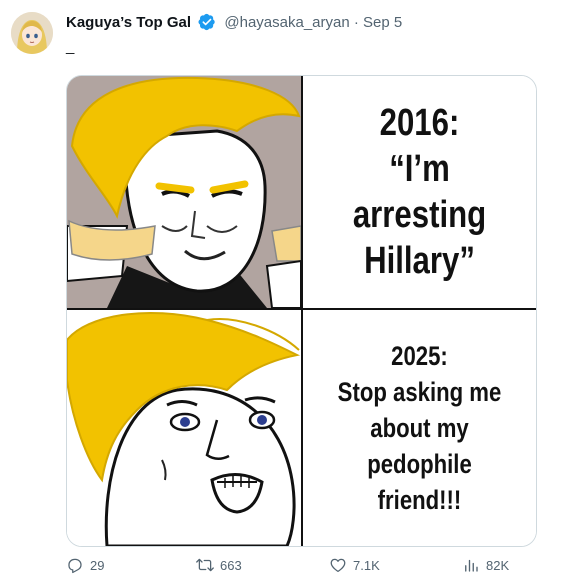 The height and width of the screenshot is (585, 565). What do you see at coordinates (231, 565) in the screenshot?
I see `retweet-count: 663` at bounding box center [231, 565].